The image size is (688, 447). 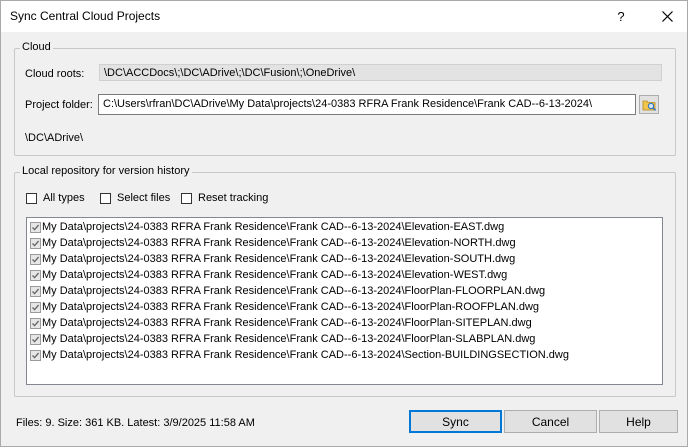 I want to click on reset-tracking-checkbox: Reset tracking, so click(x=224, y=198).